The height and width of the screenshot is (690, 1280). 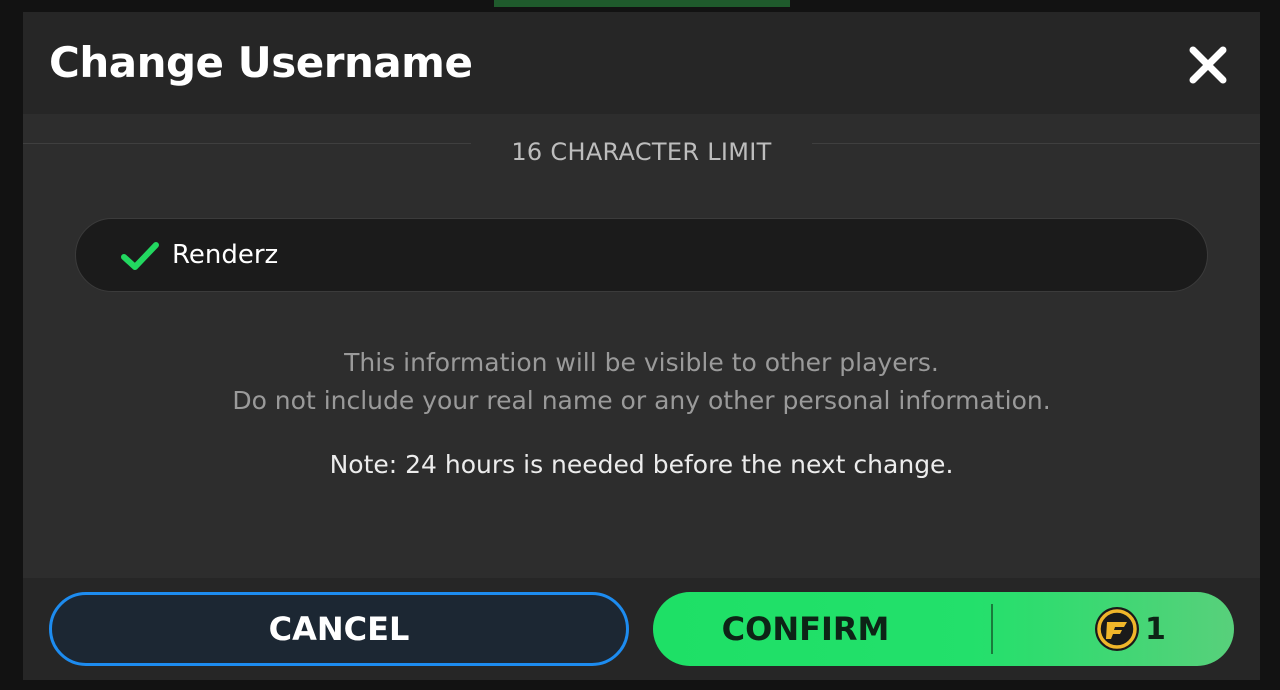 I want to click on character-limit-label: 16 CHARACTER LIMIT, so click(x=641, y=152).